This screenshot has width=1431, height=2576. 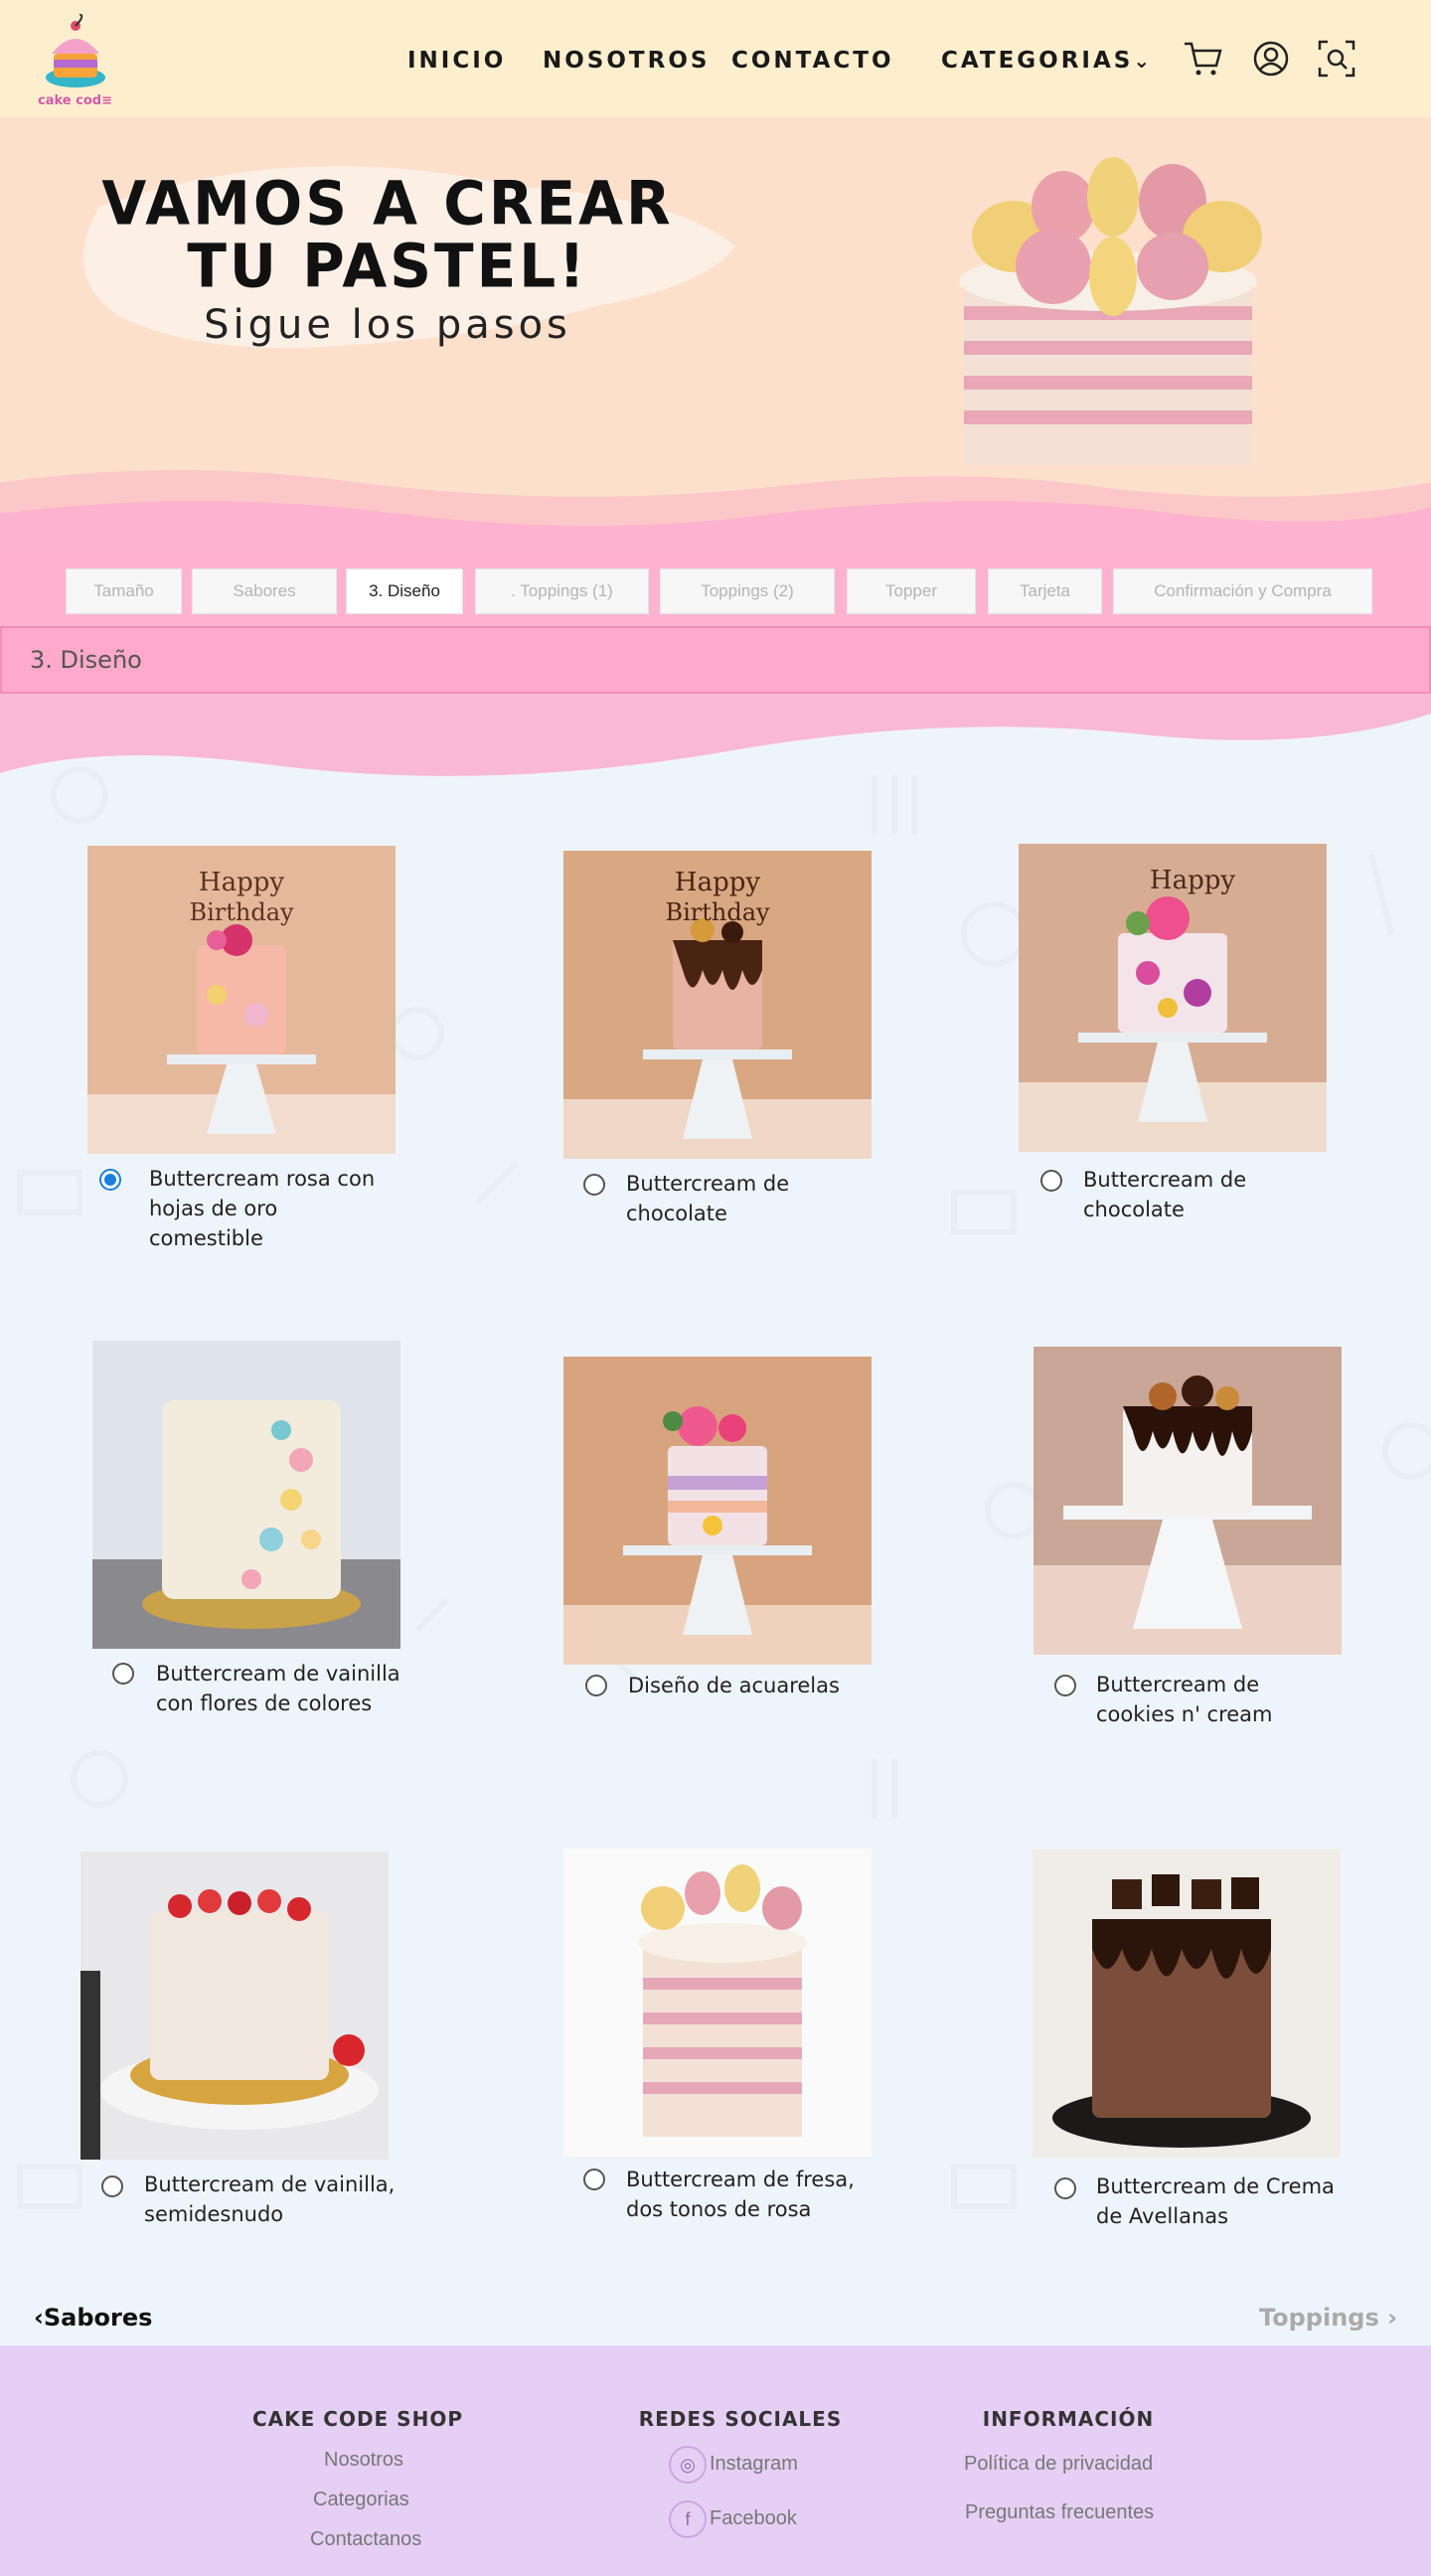 What do you see at coordinates (1216, 2201) in the screenshot?
I see `design-label-9: Buttercream de Crema de Avellanas` at bounding box center [1216, 2201].